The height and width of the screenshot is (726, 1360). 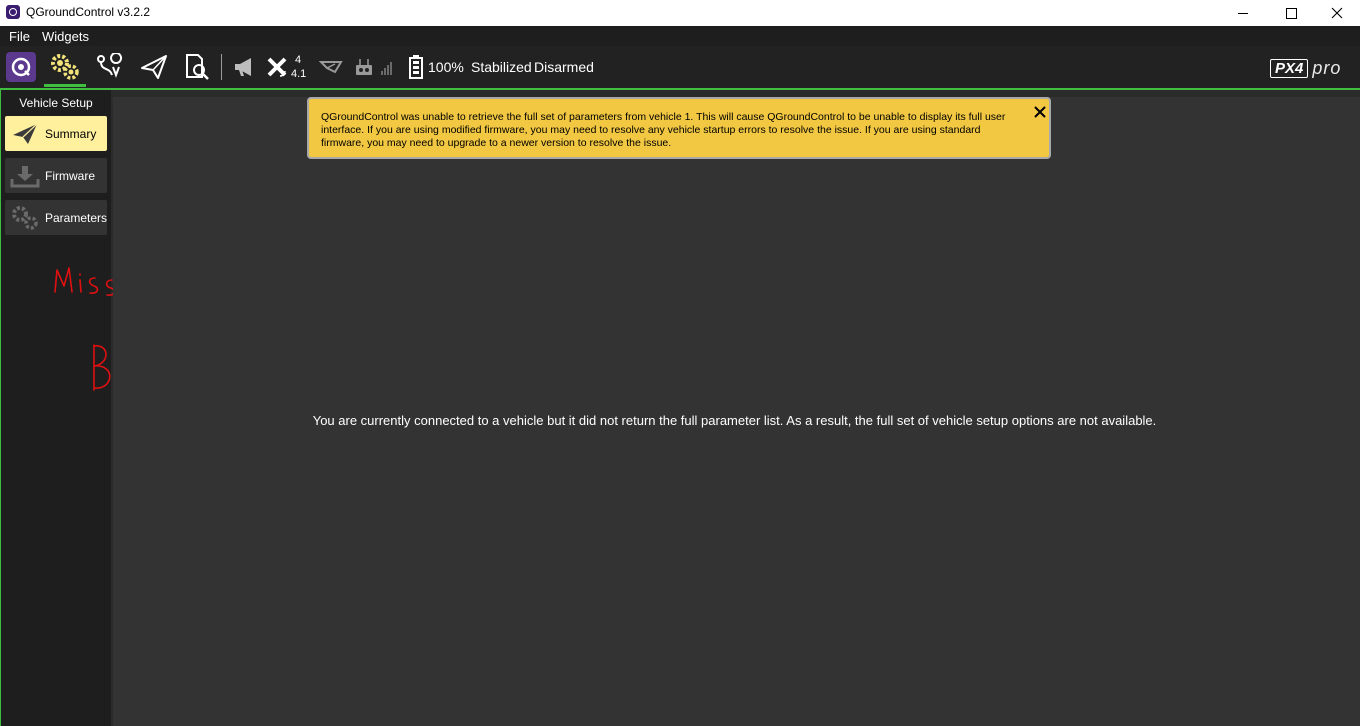 I want to click on minimize-button, so click(x=1243, y=13).